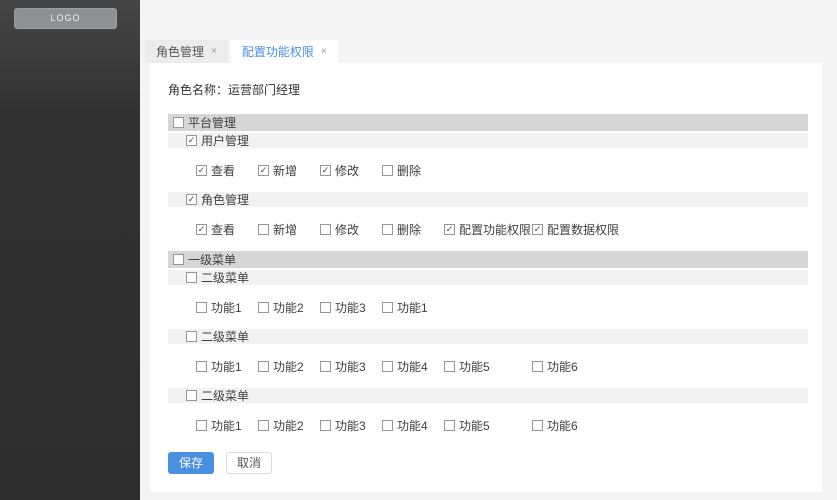 The height and width of the screenshot is (500, 837). What do you see at coordinates (488, 170) in the screenshot?
I see `permission-item-row: 查看 新增 修改 删除` at bounding box center [488, 170].